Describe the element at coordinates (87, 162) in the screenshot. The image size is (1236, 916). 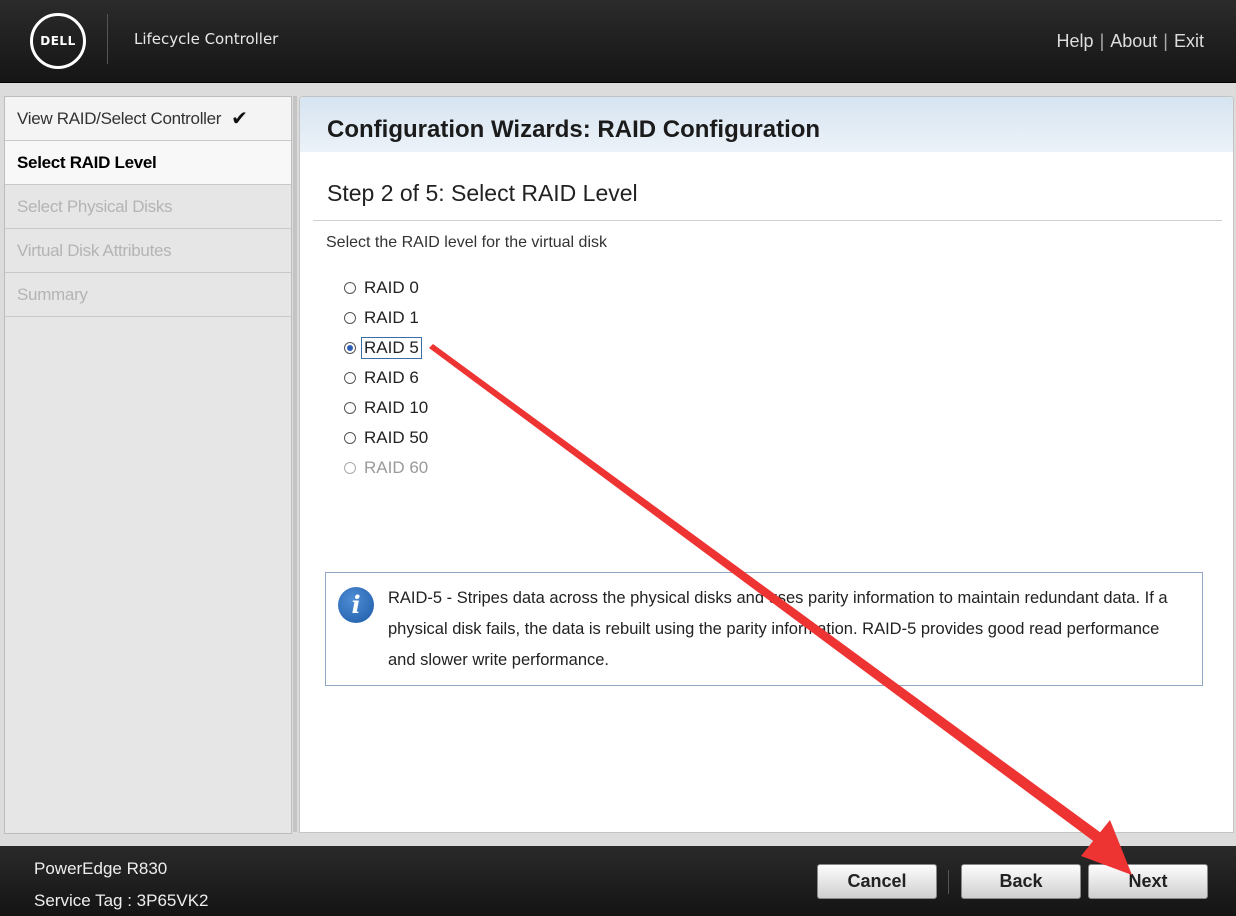
I see `sidebar-item-label: Select RAID Level` at that location.